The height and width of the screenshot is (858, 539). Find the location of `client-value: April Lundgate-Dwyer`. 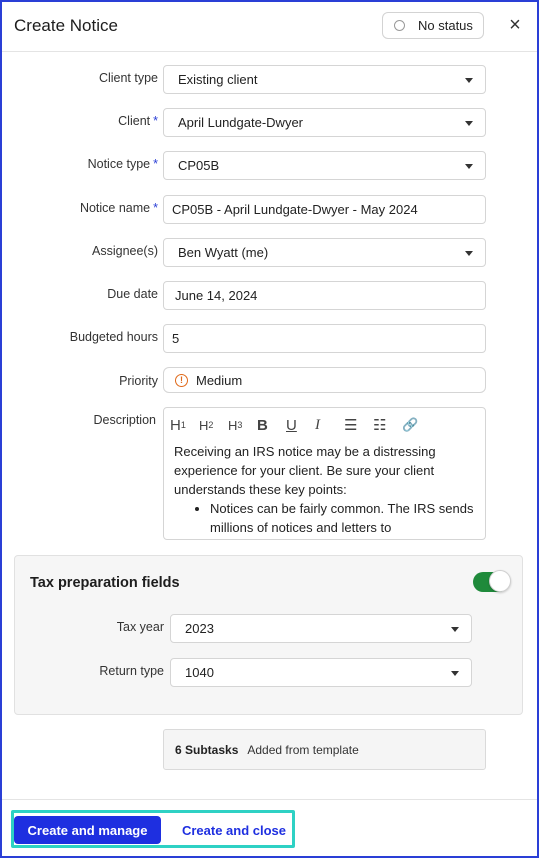

client-value: April Lundgate-Dwyer is located at coordinates (241, 122).